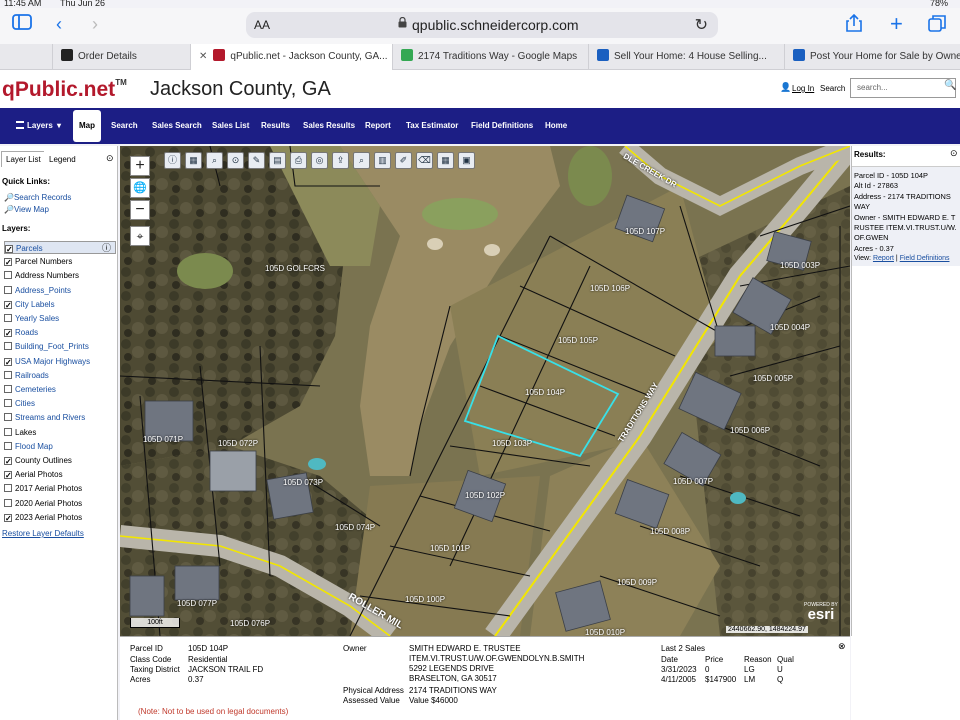 This screenshot has width=960, height=720. What do you see at coordinates (701, 25) in the screenshot?
I see `reload-icon: ↻` at bounding box center [701, 25].